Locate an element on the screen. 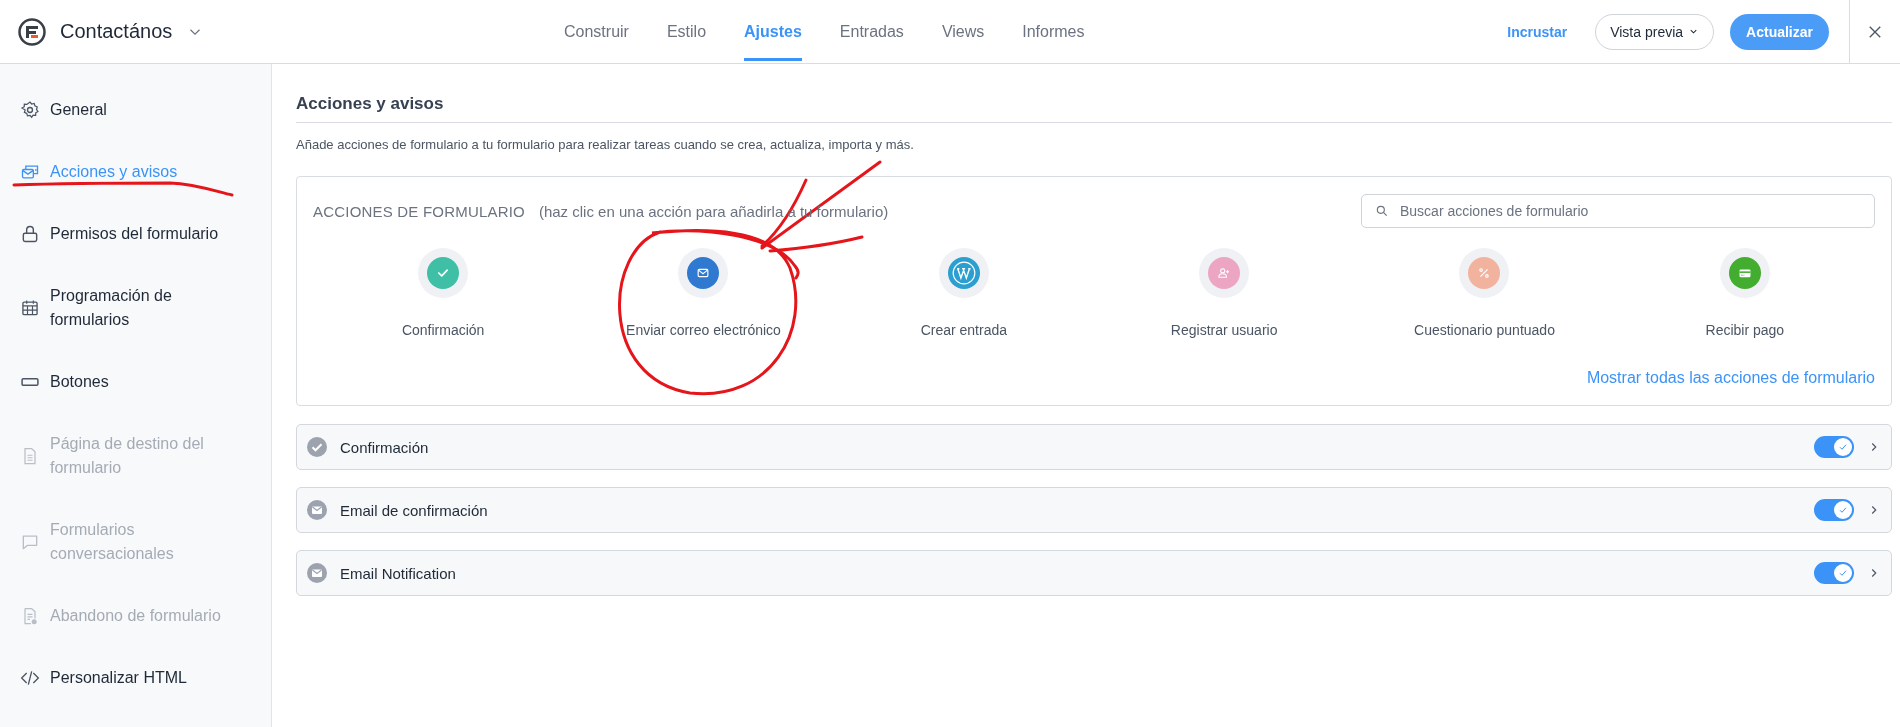 The width and height of the screenshot is (1900, 727). action-option: Registrar usuario is located at coordinates (1224, 293).